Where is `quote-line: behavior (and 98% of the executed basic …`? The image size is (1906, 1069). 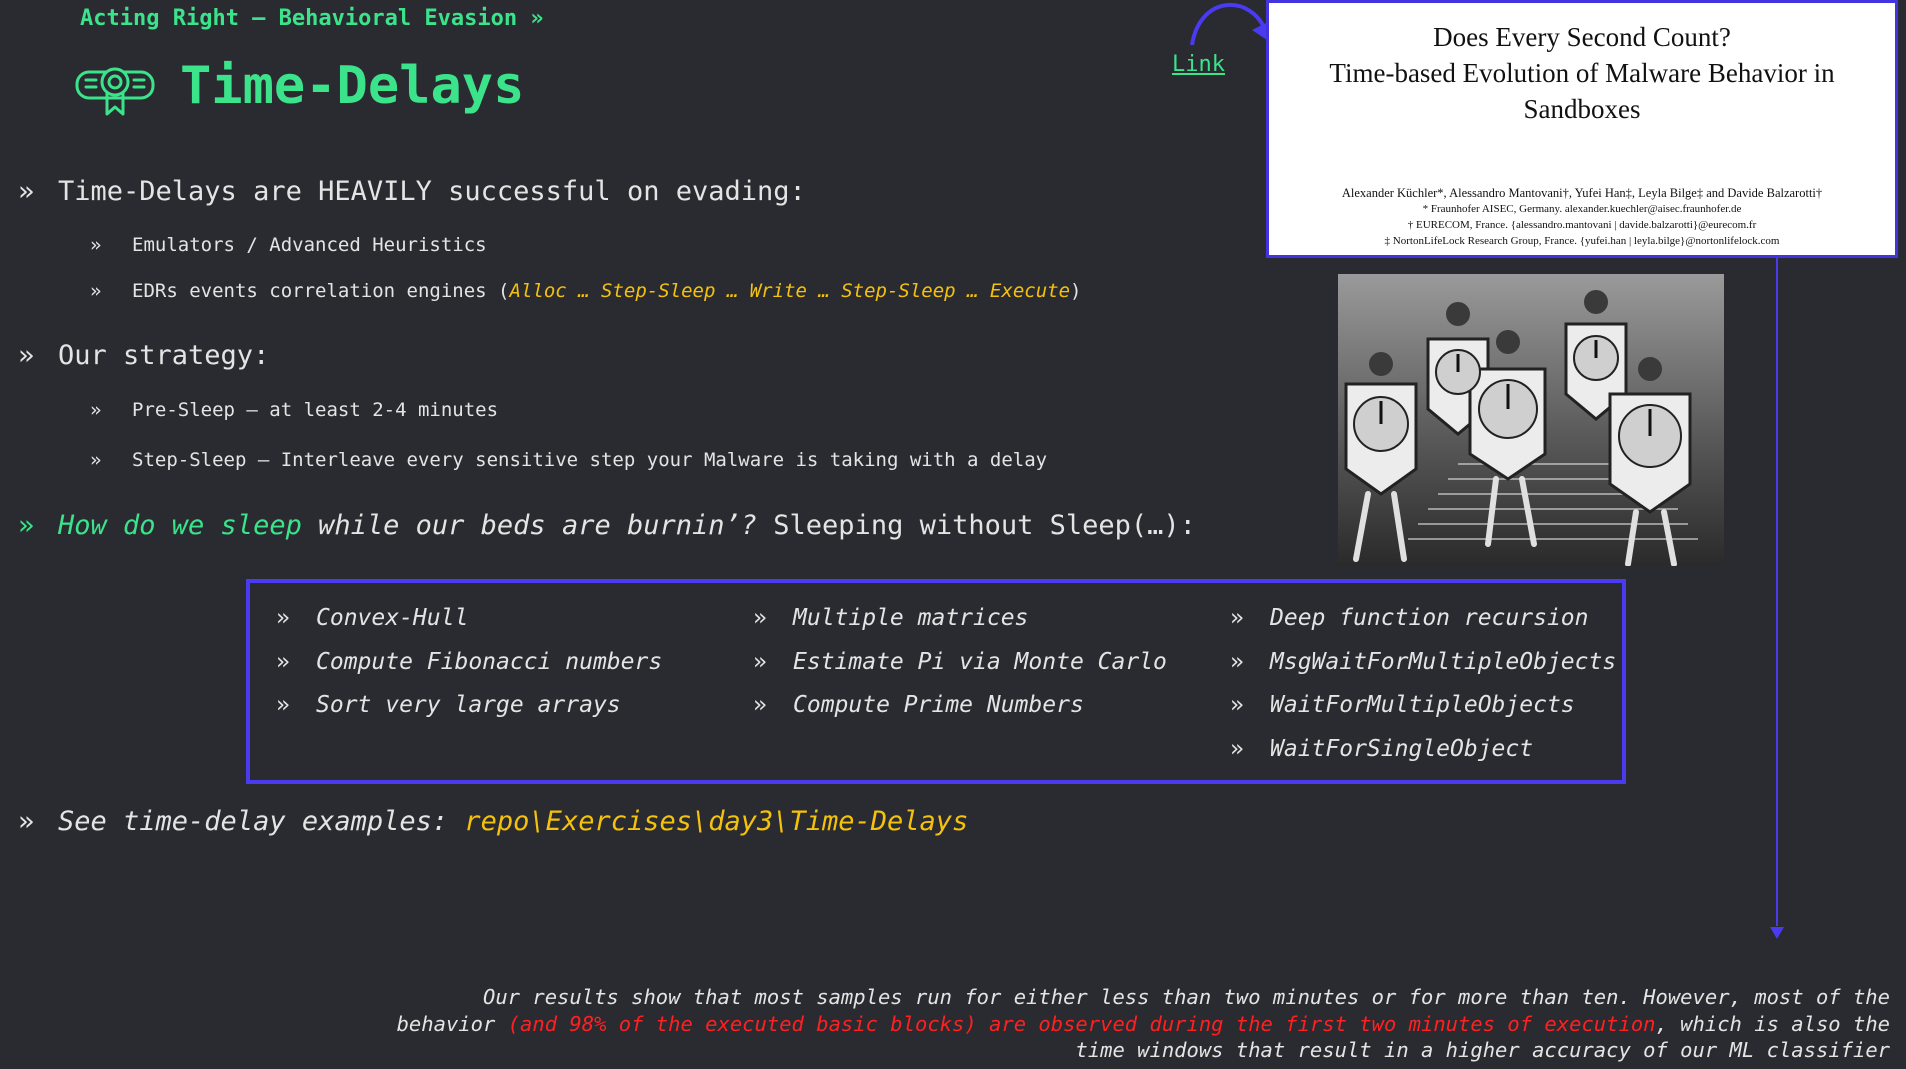 quote-line: behavior (and 98% of the executed basic … is located at coordinates (1143, 1023).